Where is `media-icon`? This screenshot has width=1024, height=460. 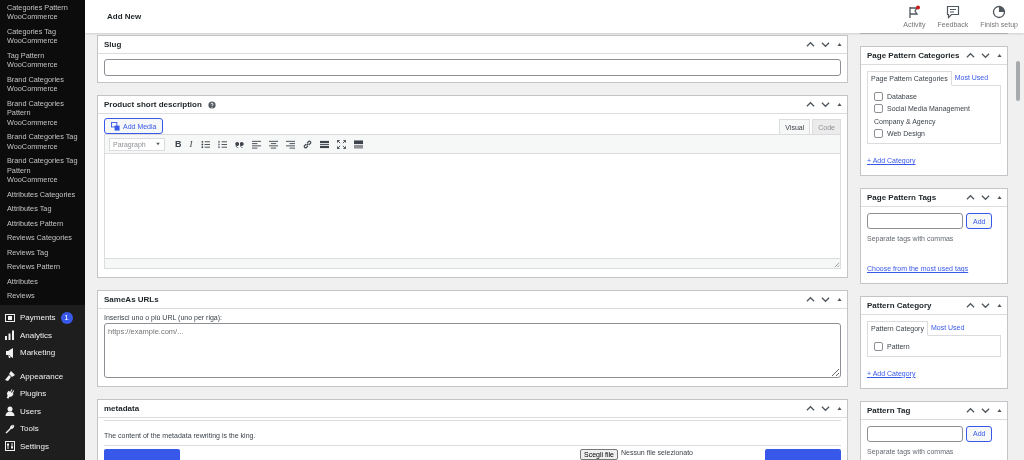
media-icon is located at coordinates (115, 126).